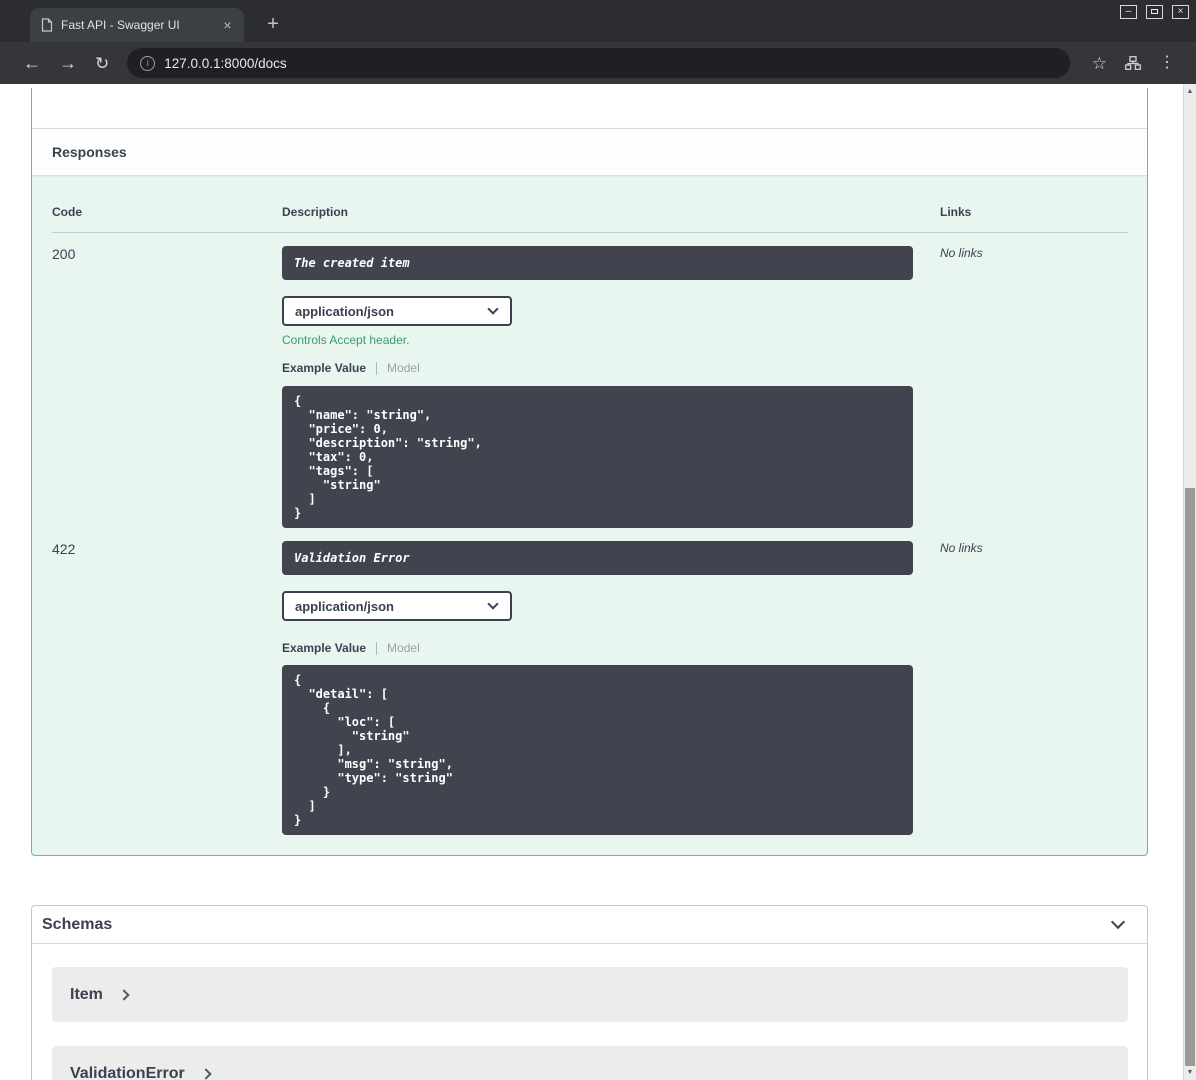 This screenshot has width=1196, height=1080. Describe the element at coordinates (589, 925) in the screenshot. I see `schemas-header: Schemas` at that location.